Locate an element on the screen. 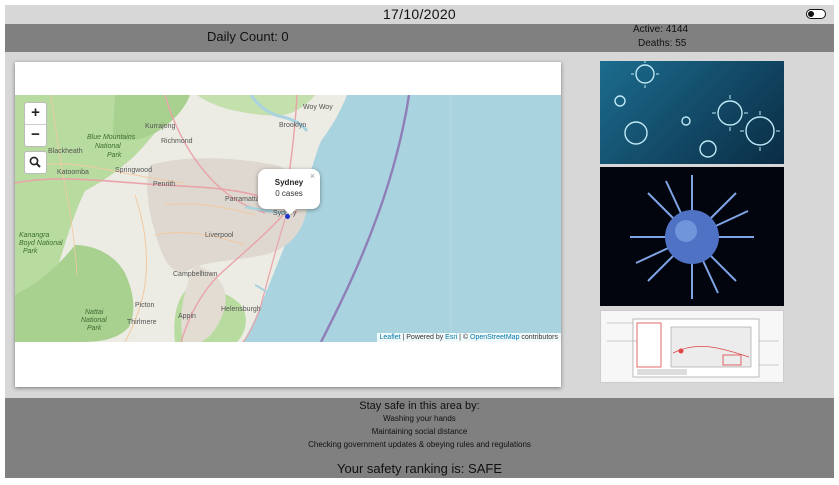 This screenshot has height=485, width=839. safety-tips-title: Stay safe in this area by: is located at coordinates (419, 406).